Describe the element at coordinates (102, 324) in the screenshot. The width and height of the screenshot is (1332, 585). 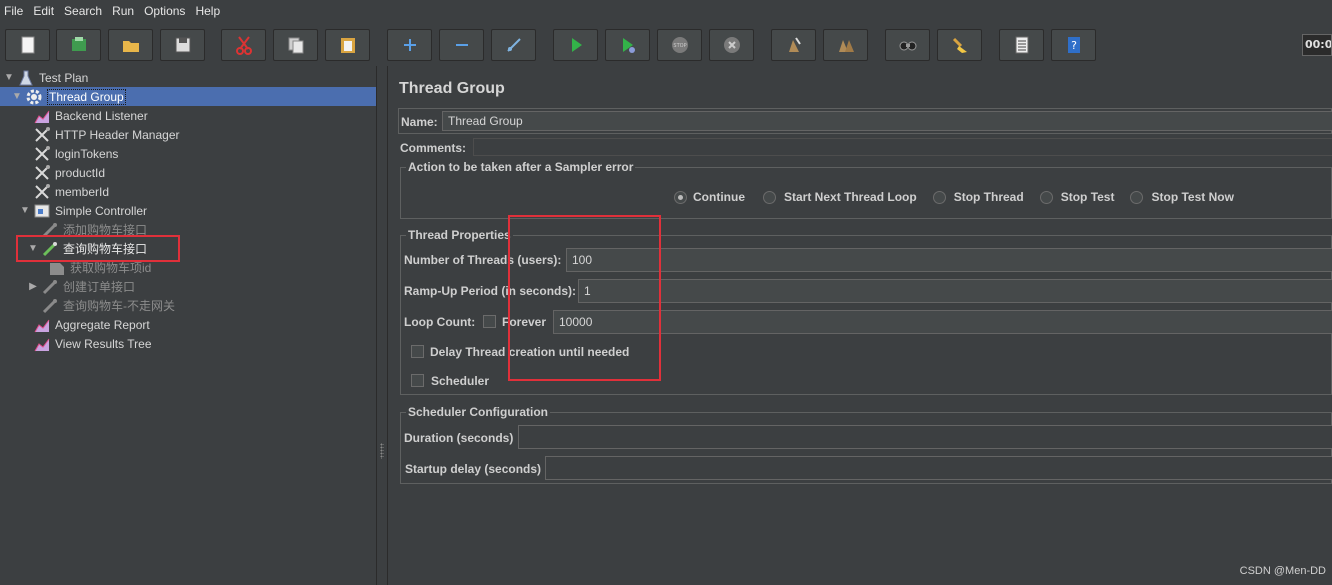
I see `tree-item-label: Aggregate Report` at that location.